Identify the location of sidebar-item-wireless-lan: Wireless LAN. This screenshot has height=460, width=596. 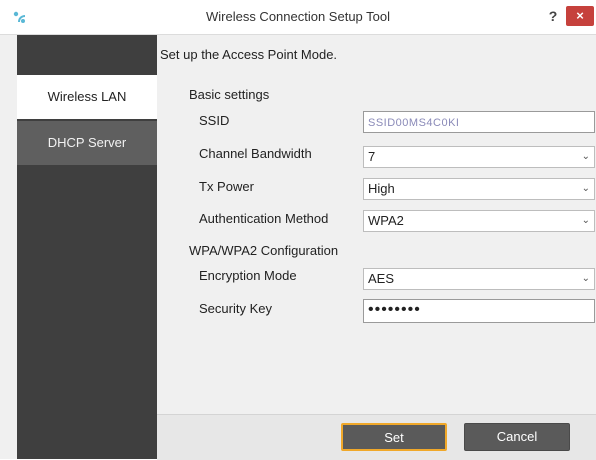
(87, 97).